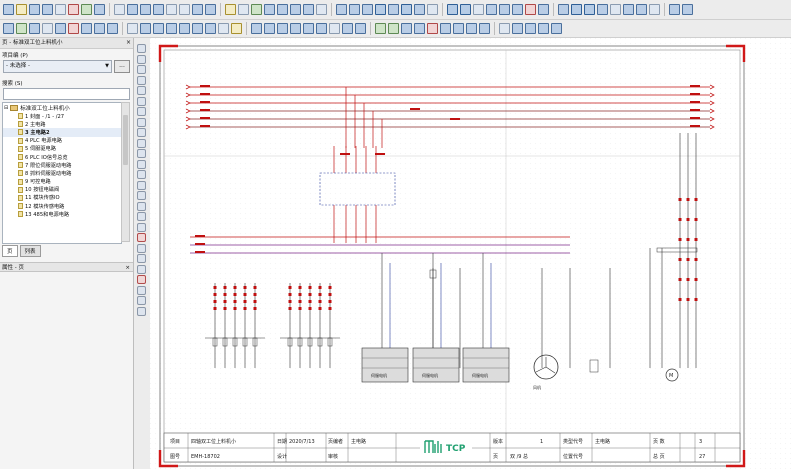 This screenshot has height=469, width=791. What do you see at coordinates (62, 165) in the screenshot?
I see `tree-page-item: 7 限位伺服驱动电路` at bounding box center [62, 165].